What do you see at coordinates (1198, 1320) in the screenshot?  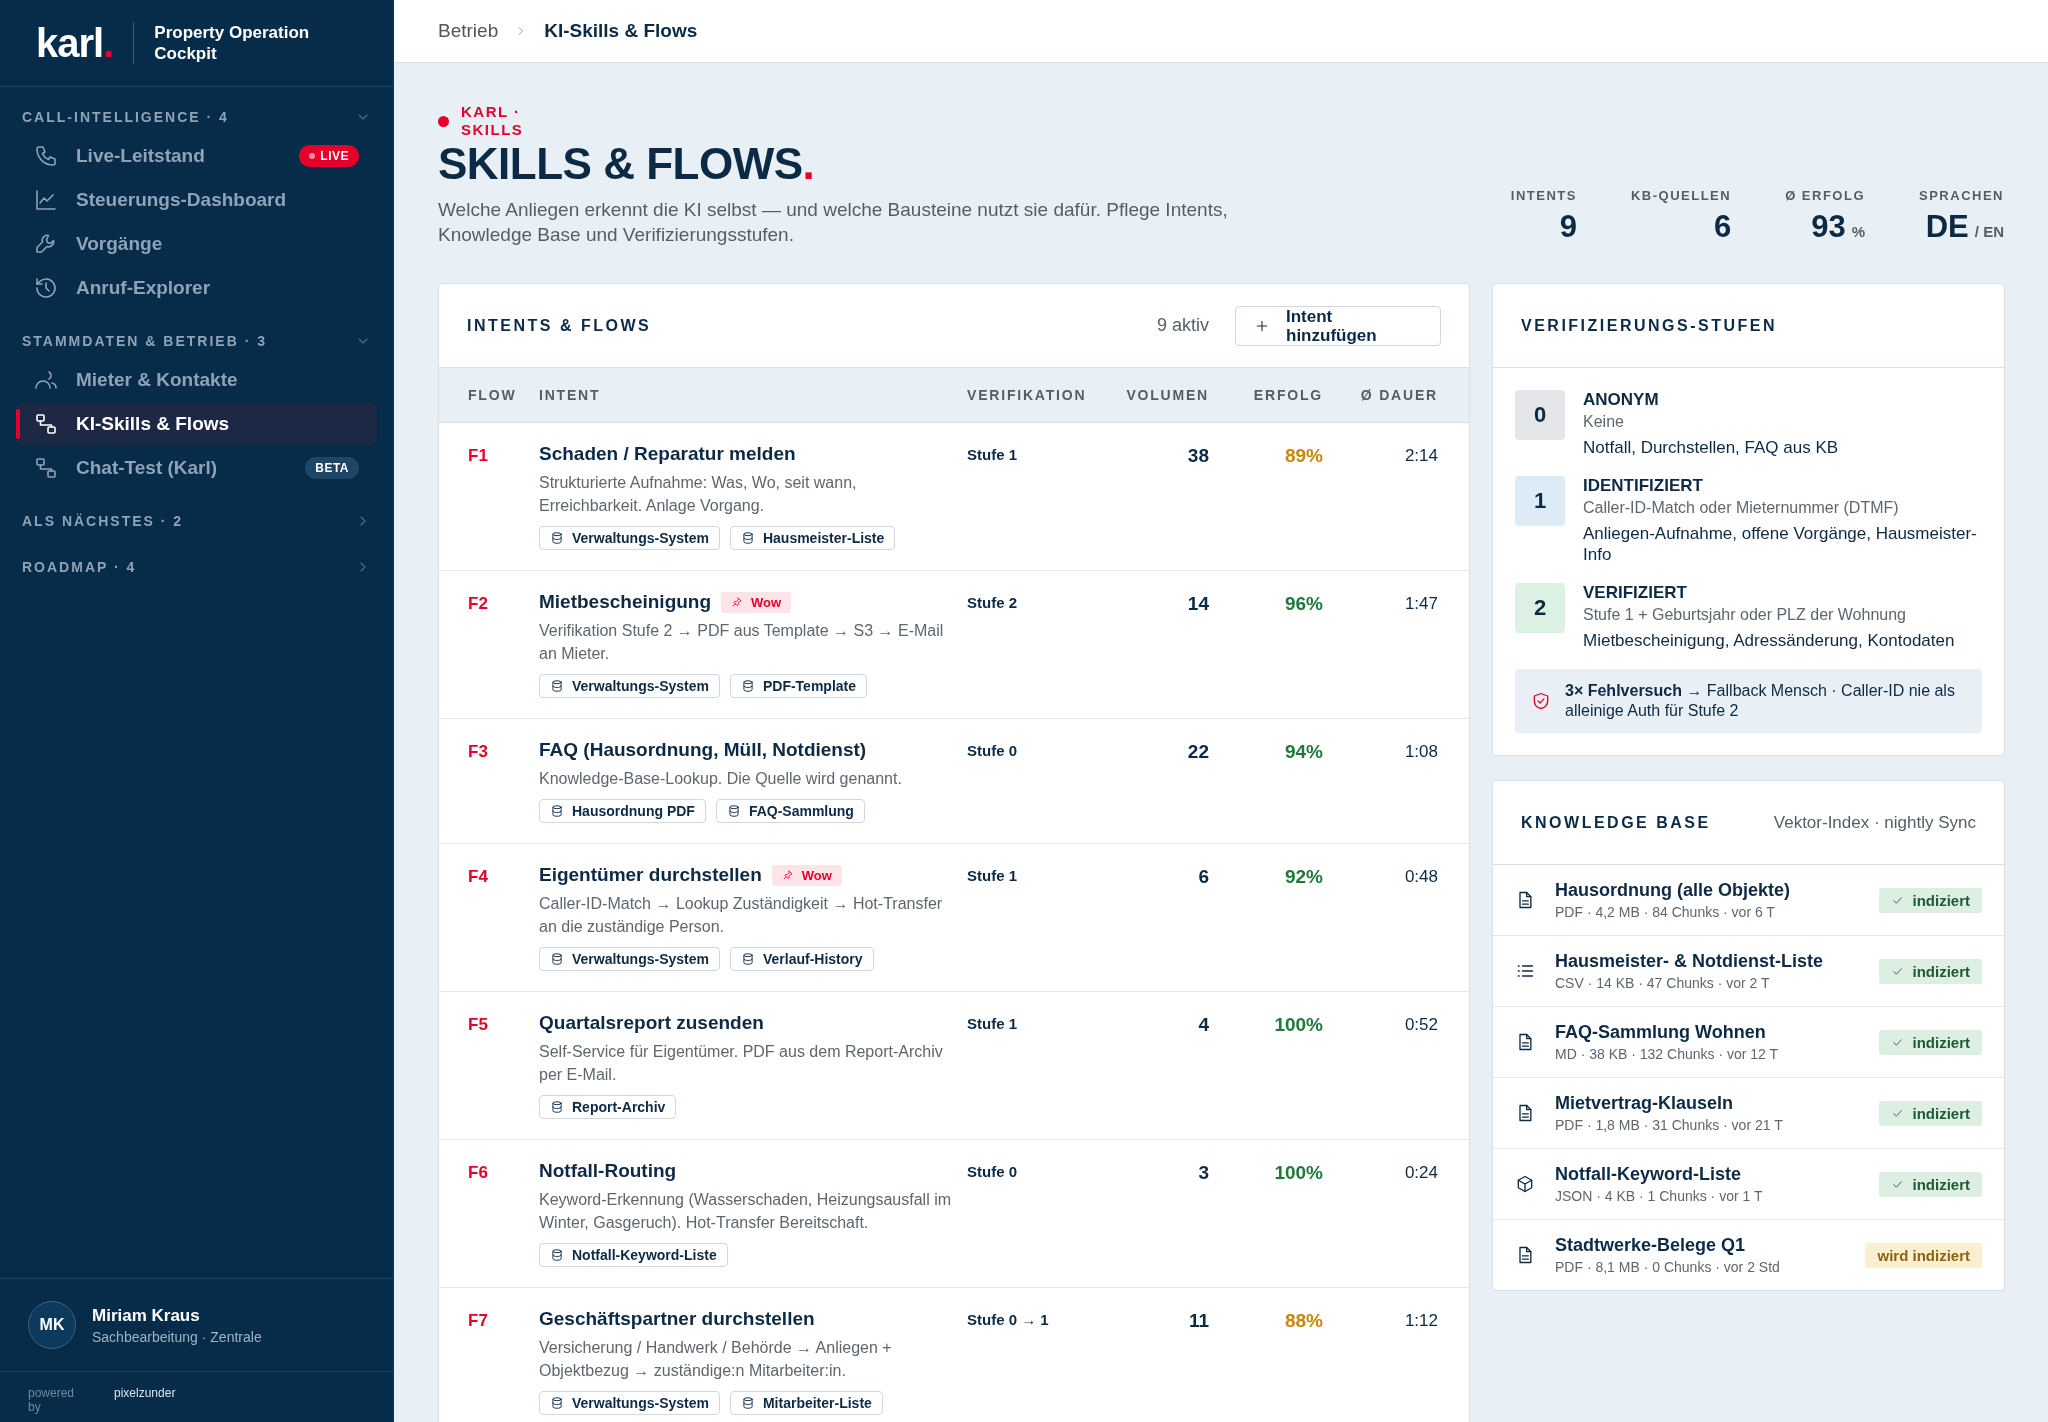 I see `volume-value: 11` at bounding box center [1198, 1320].